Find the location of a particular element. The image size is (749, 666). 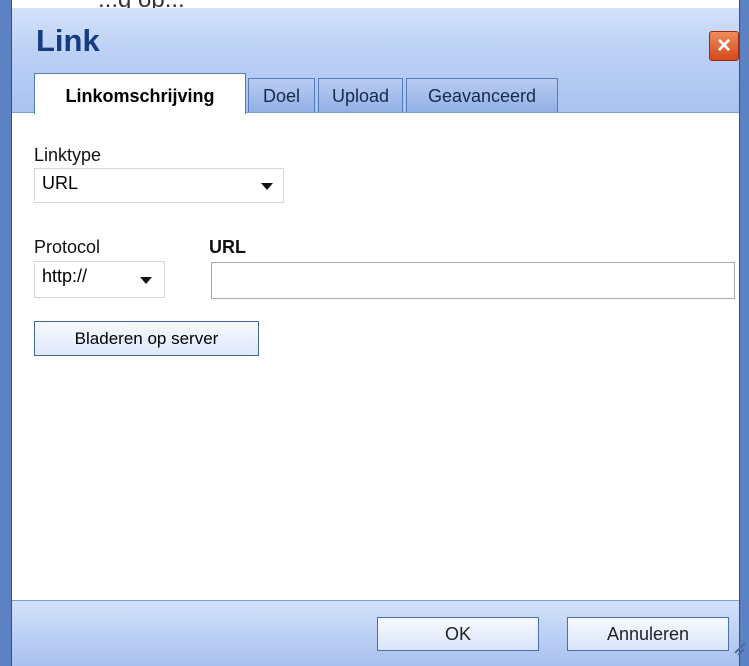

ok-button: OK is located at coordinates (458, 634).